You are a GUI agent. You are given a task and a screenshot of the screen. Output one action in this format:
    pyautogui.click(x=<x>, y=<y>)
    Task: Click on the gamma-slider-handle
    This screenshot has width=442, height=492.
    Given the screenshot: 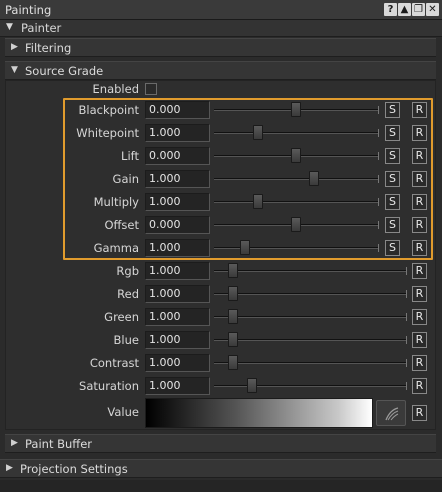 What is the action you would take?
    pyautogui.click(x=245, y=247)
    